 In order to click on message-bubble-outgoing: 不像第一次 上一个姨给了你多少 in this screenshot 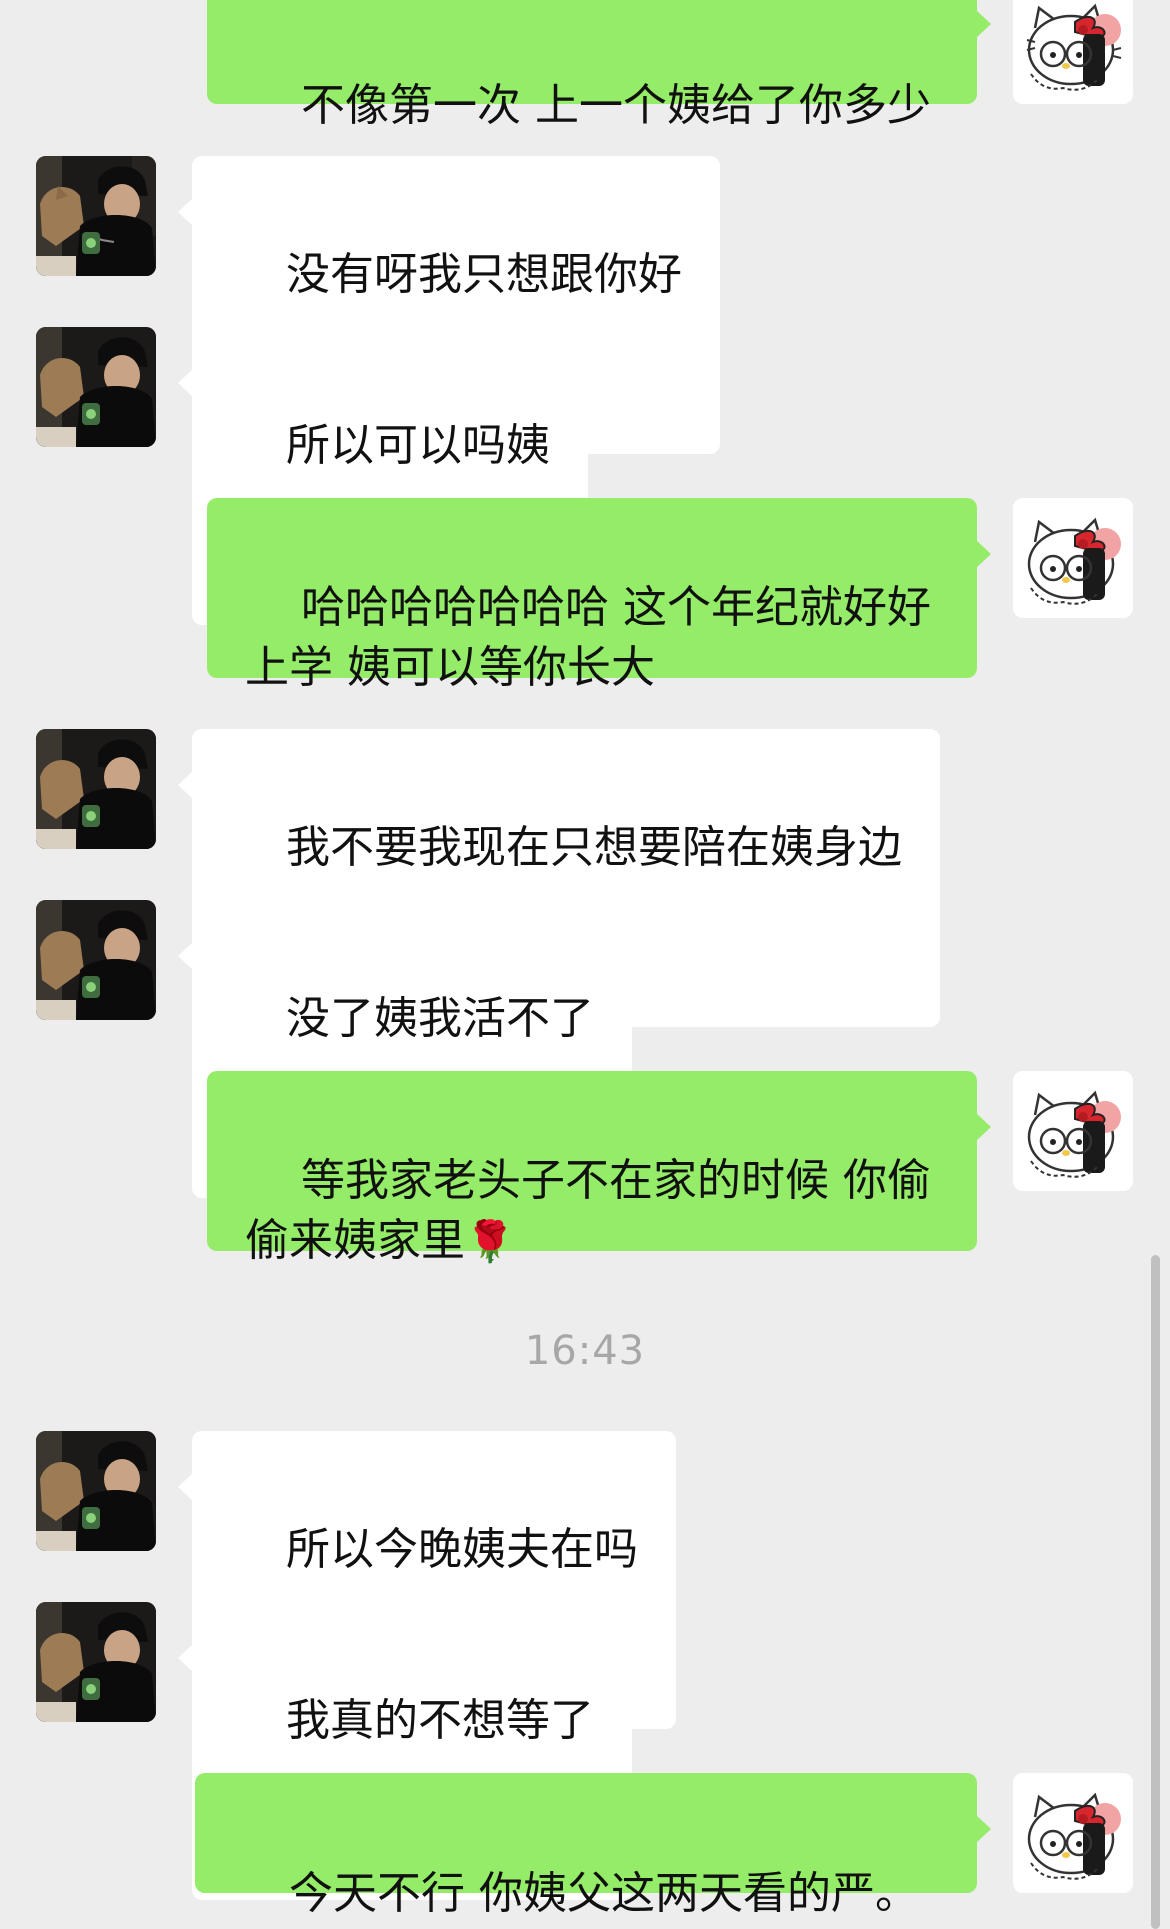, I will do `click(599, 65)`.